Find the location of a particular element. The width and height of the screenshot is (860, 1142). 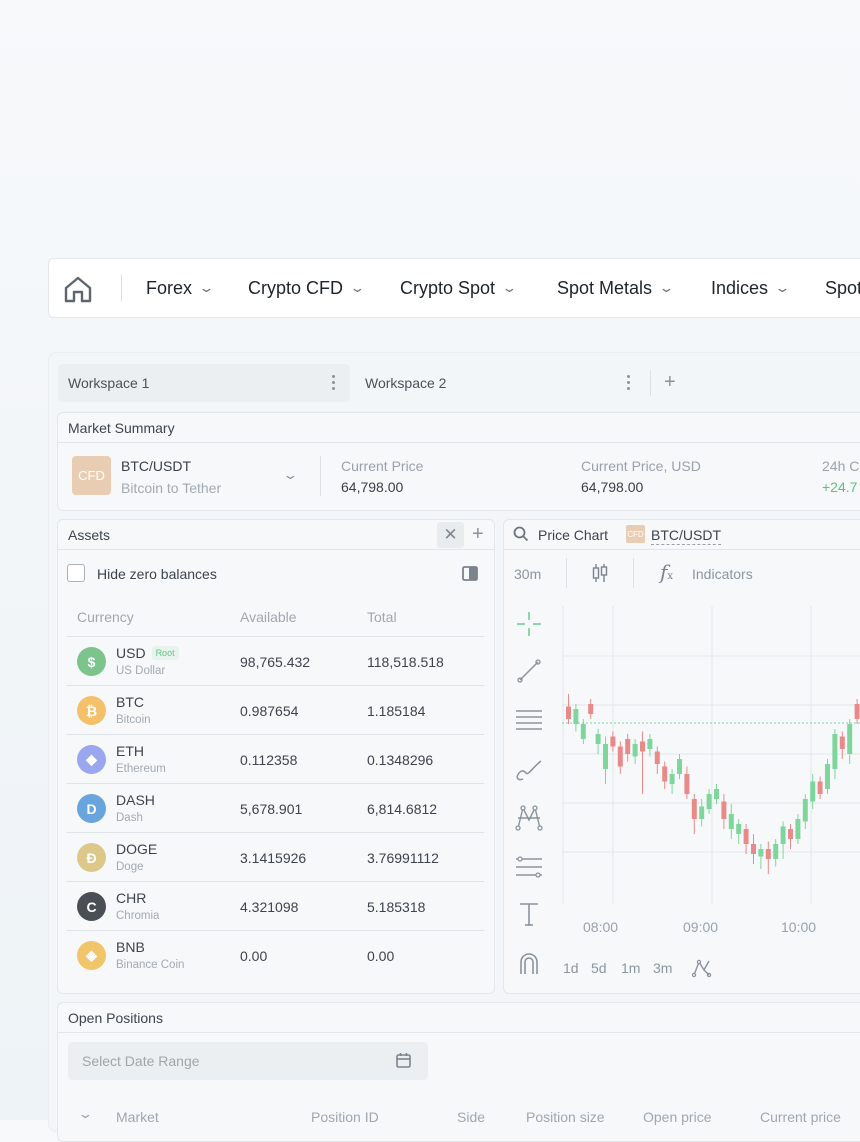

available-value: 5,678.901 is located at coordinates (271, 809).